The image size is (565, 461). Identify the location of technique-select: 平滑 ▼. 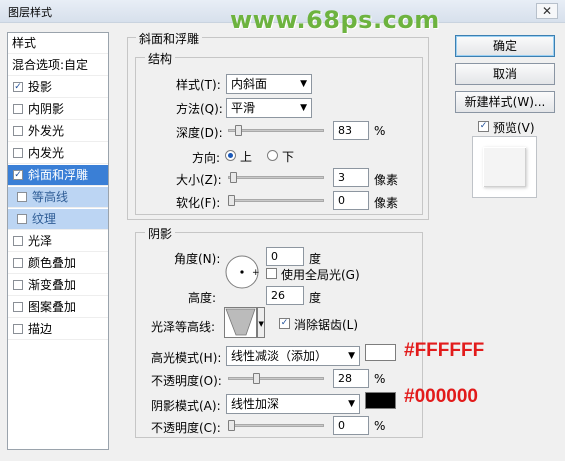
(269, 108).